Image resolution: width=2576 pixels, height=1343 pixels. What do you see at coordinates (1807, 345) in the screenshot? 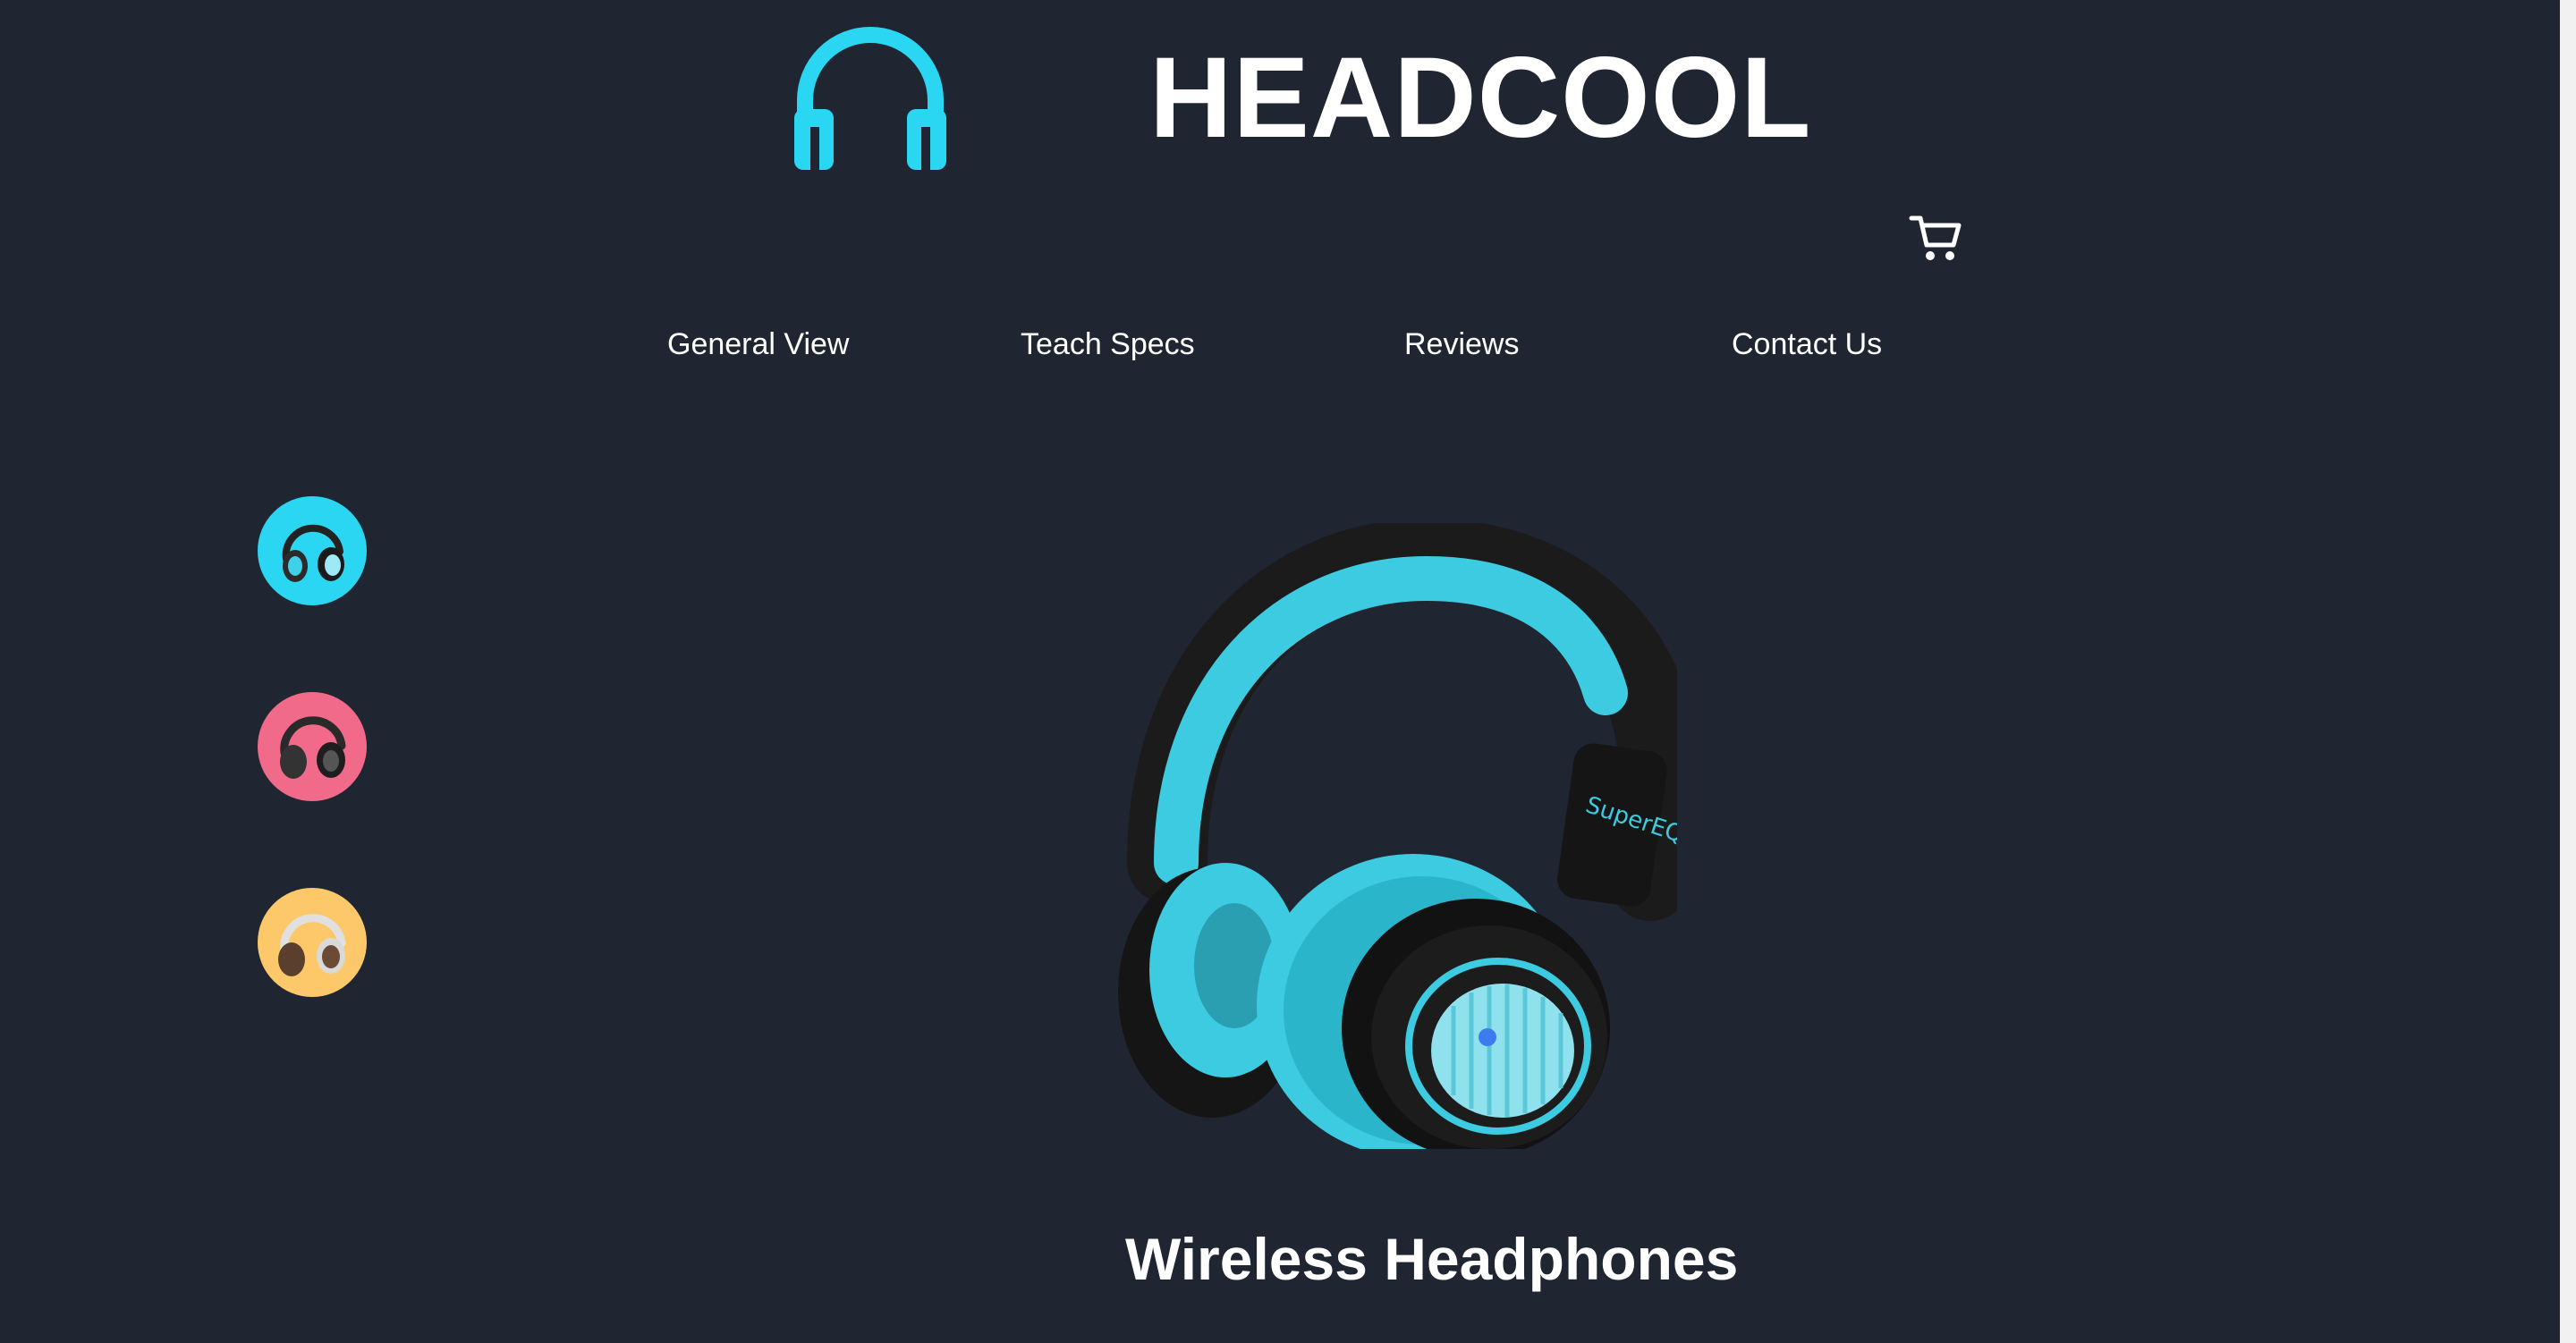
I see `nav-contact-us: Contact Us` at bounding box center [1807, 345].